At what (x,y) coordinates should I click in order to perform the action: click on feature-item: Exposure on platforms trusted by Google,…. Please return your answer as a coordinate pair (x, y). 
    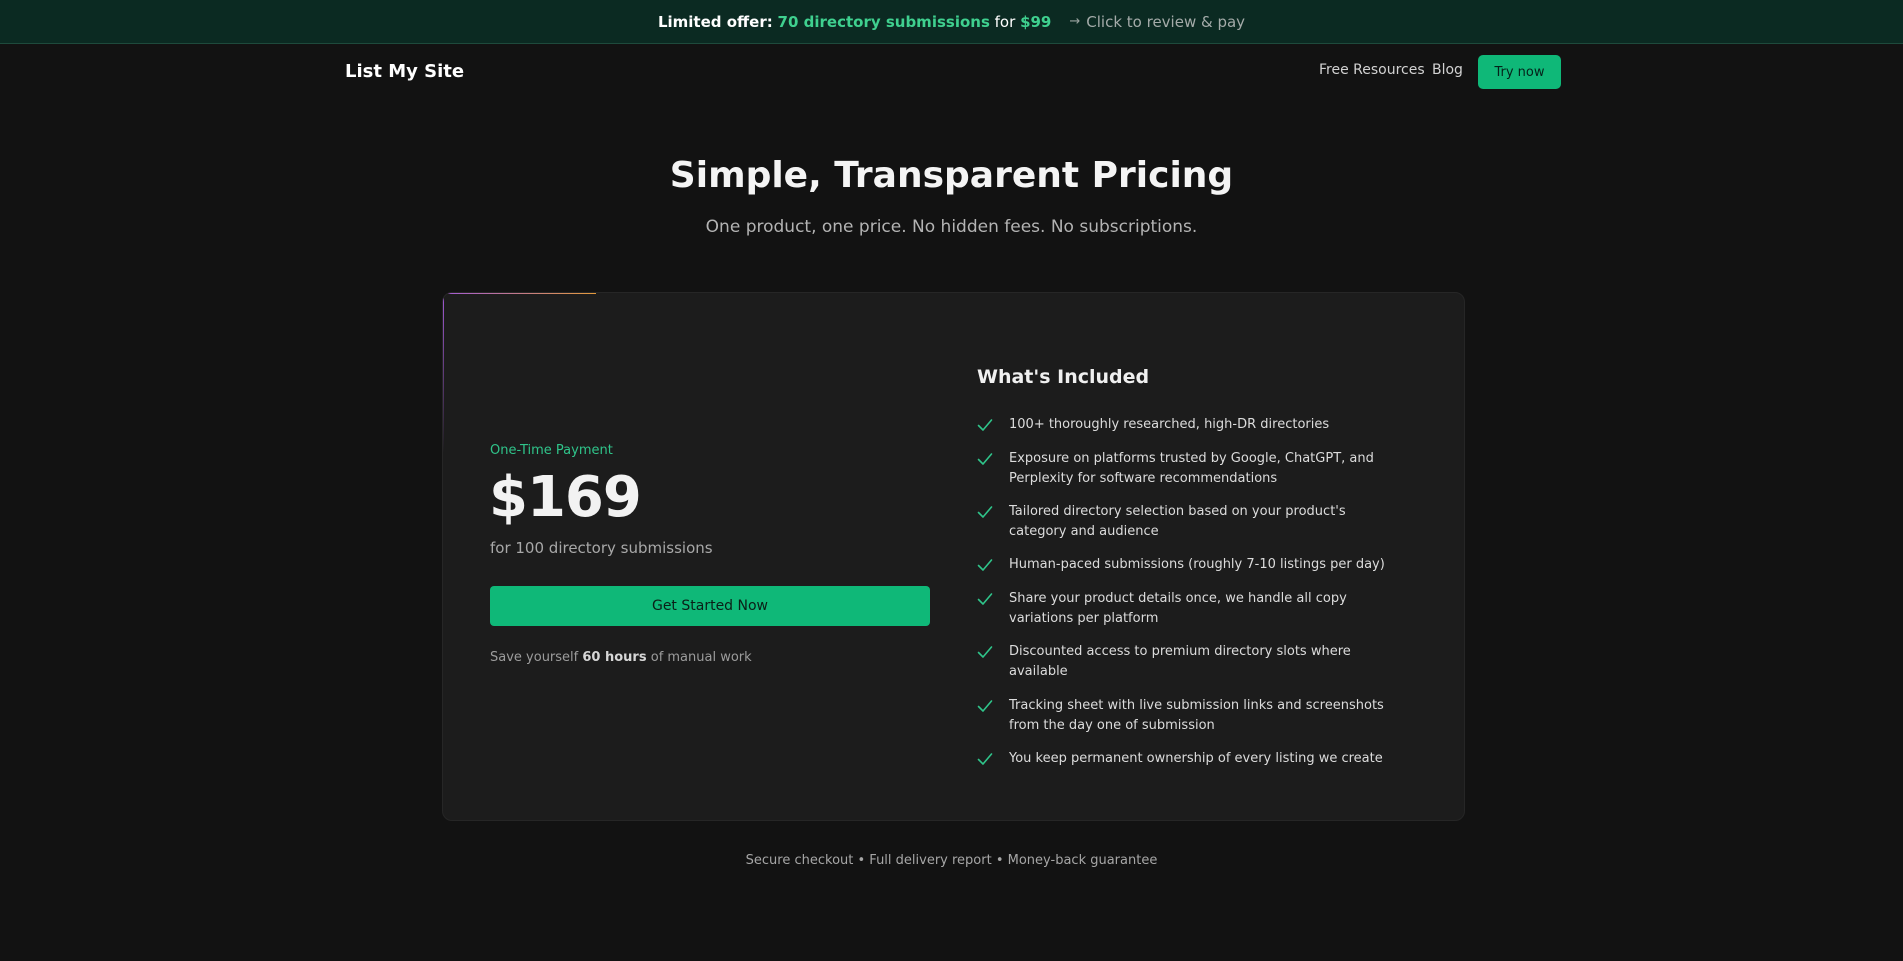
    Looking at the image, I should click on (1192, 469).